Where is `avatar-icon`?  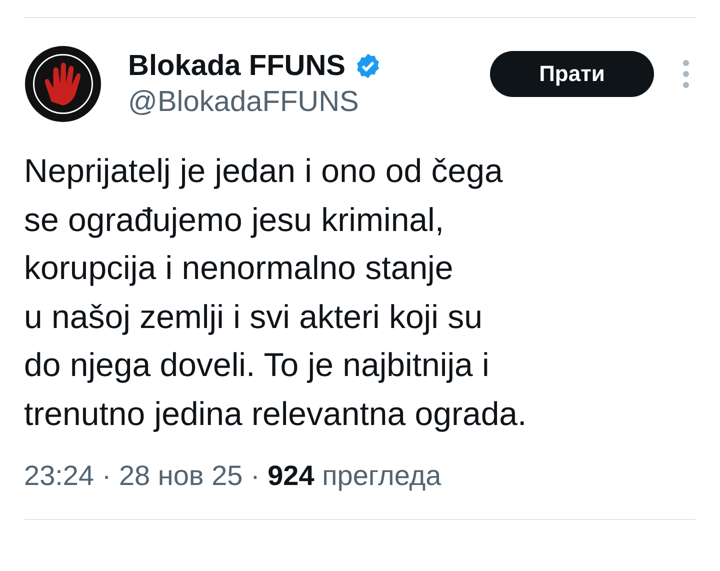 avatar-icon is located at coordinates (63, 84).